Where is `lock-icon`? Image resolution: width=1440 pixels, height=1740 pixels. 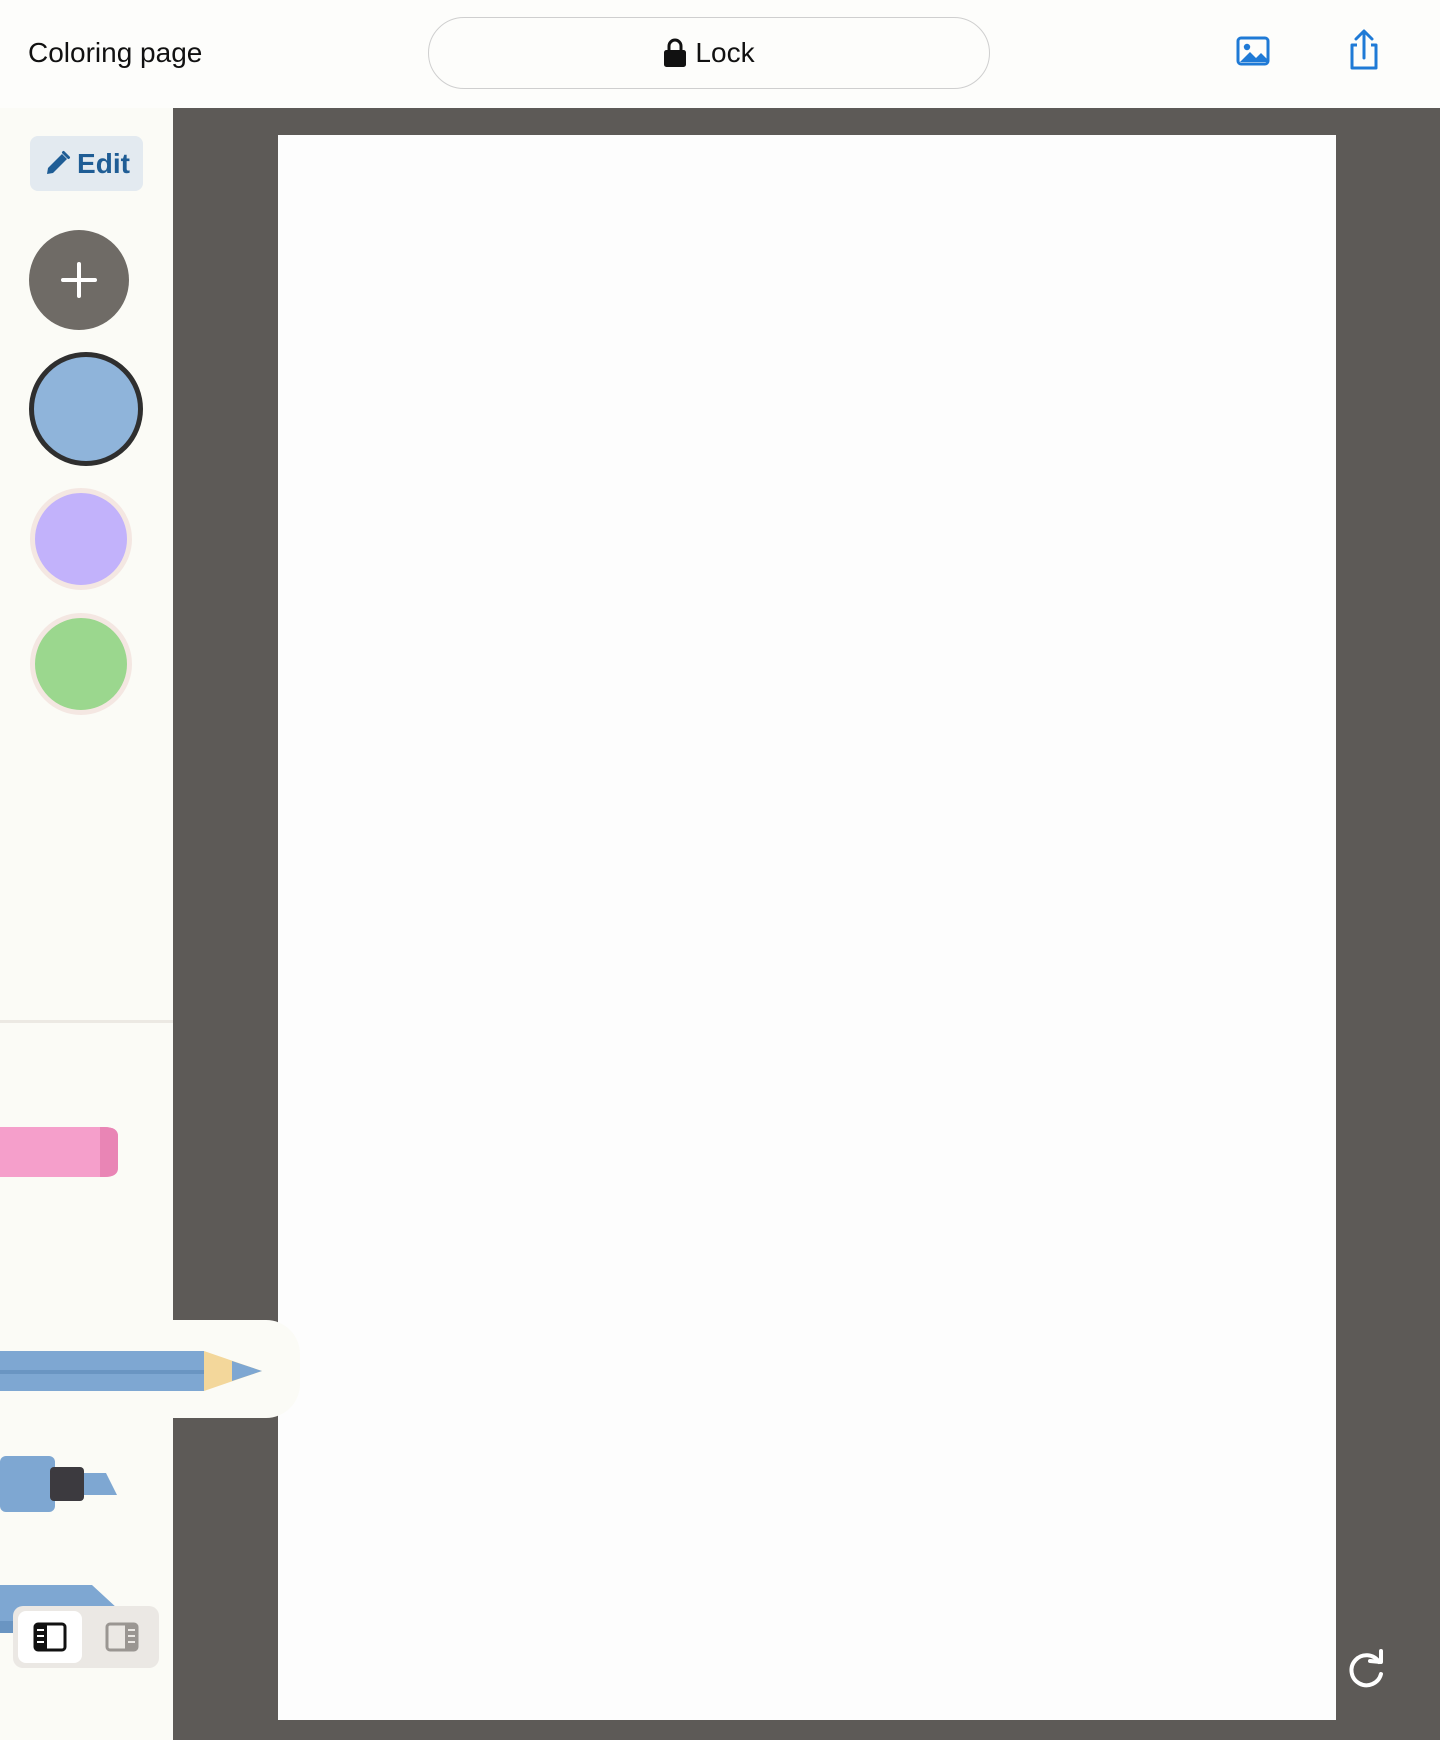 lock-icon is located at coordinates (675, 52).